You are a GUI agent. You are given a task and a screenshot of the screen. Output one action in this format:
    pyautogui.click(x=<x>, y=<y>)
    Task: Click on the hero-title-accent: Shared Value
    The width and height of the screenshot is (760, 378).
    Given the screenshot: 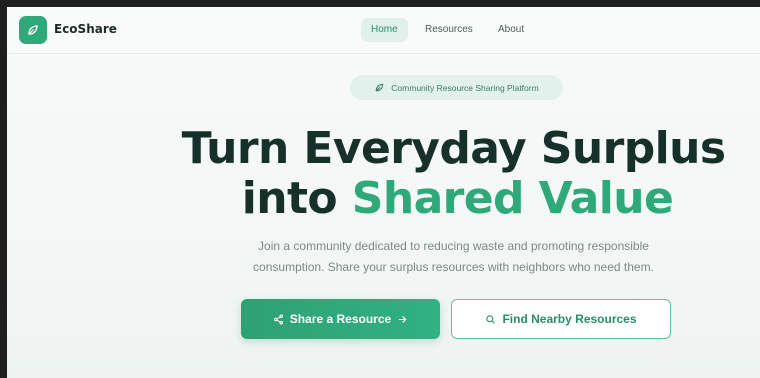 What is the action you would take?
    pyautogui.click(x=512, y=198)
    